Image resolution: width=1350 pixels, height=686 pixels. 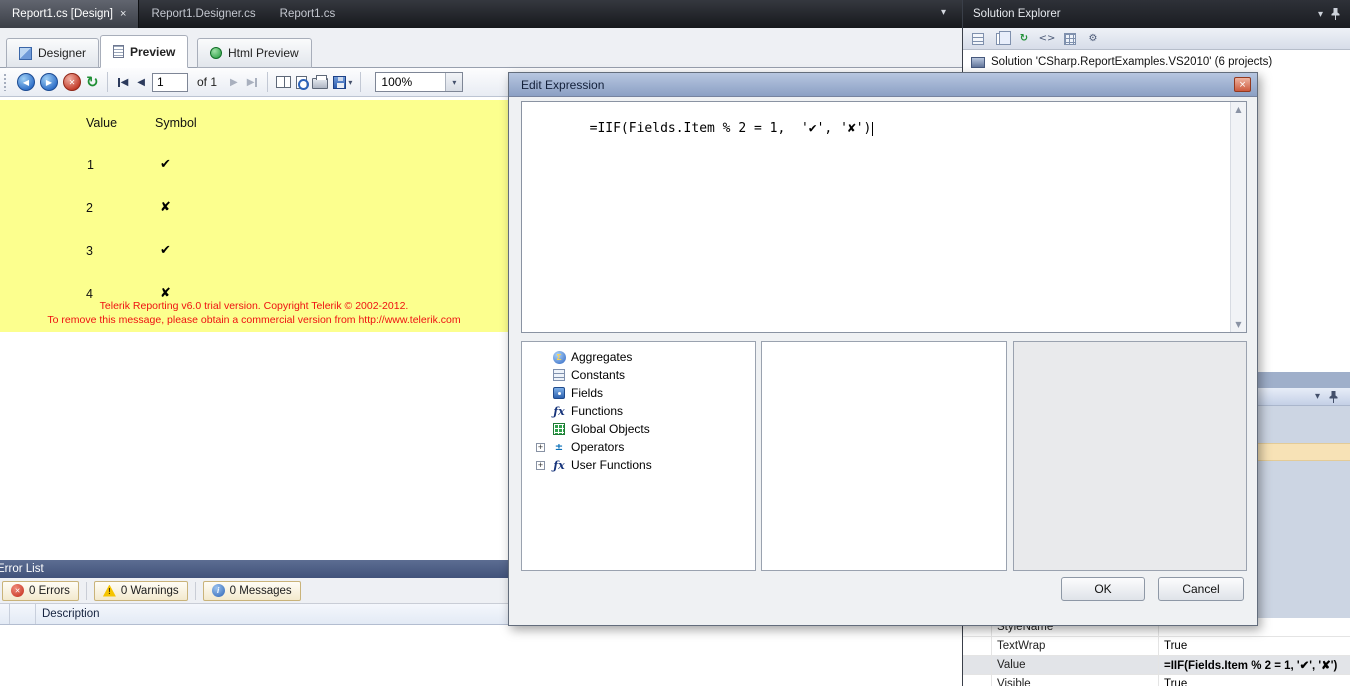 What do you see at coordinates (1103, 589) in the screenshot?
I see `ok-button: OK` at bounding box center [1103, 589].